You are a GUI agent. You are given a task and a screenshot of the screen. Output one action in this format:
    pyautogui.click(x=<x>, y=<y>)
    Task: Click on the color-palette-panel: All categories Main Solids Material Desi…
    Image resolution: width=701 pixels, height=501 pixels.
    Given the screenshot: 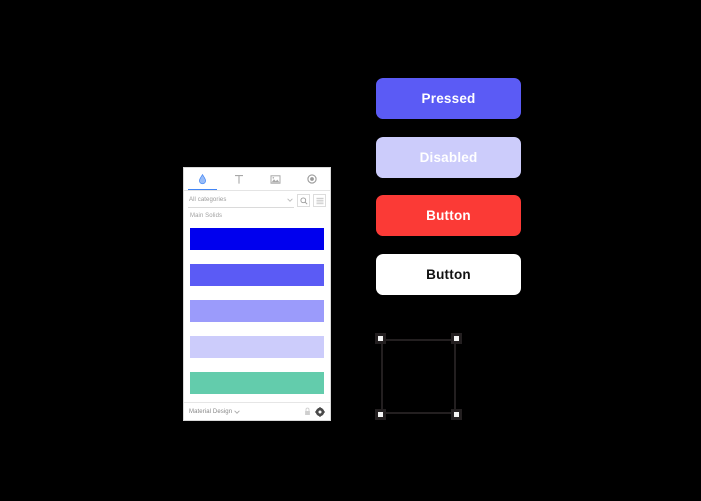 What is the action you would take?
    pyautogui.click(x=257, y=294)
    